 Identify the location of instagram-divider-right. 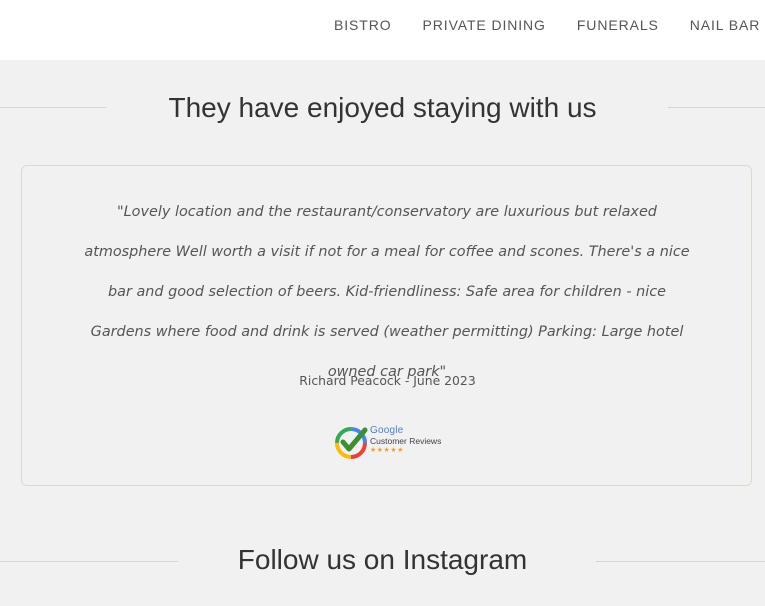
(680, 561).